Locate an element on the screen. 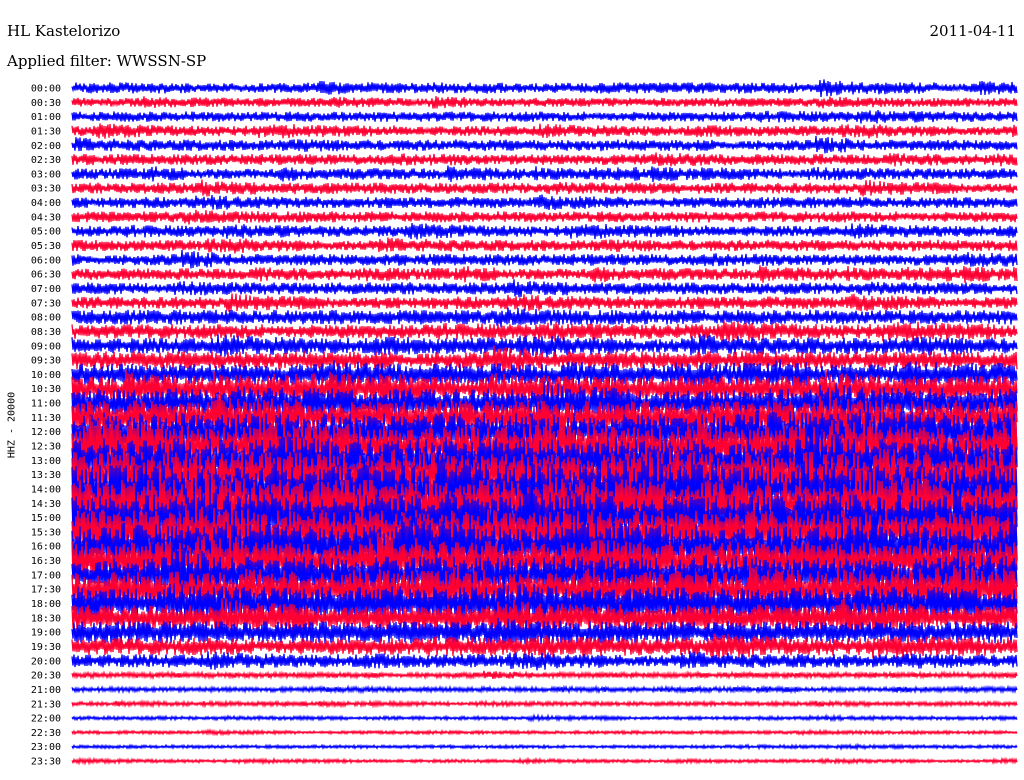 The width and height of the screenshot is (1024, 780). row-time-label: 05:30 is located at coordinates (46, 246).